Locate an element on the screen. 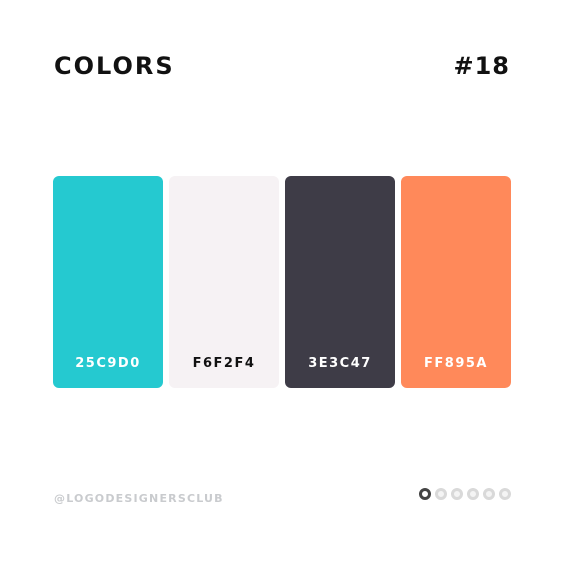 This screenshot has width=564, height=564. color-swatch: FF895A is located at coordinates (456, 282).